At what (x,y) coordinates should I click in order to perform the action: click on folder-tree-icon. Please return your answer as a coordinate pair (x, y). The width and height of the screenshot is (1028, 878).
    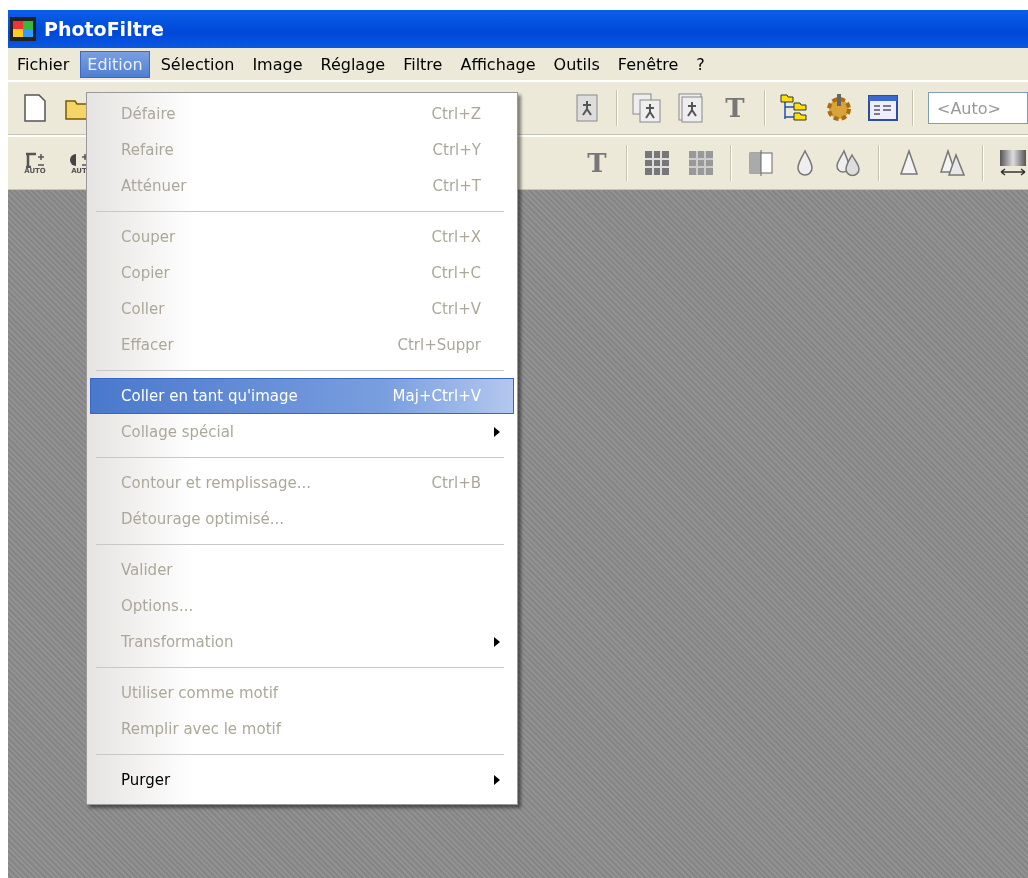
    Looking at the image, I should click on (795, 108).